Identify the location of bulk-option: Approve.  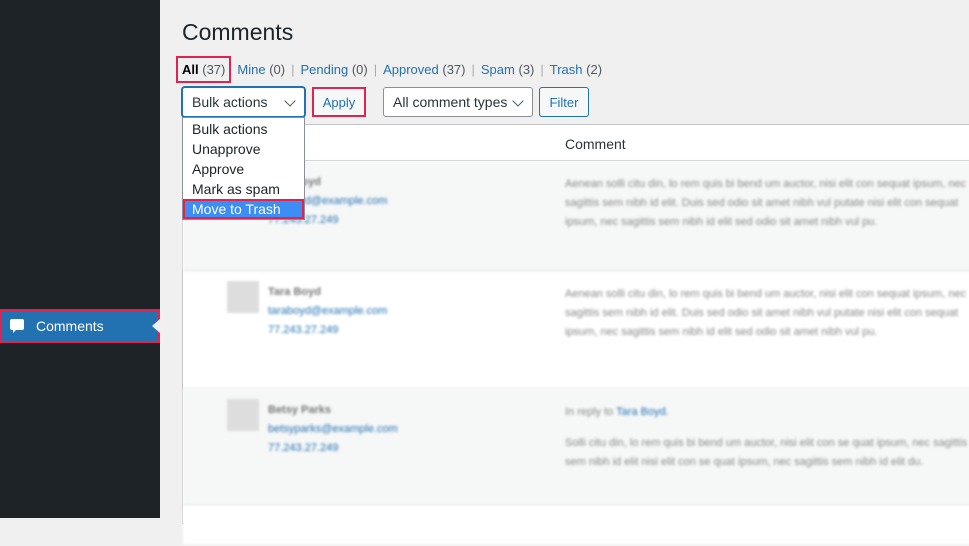
(243, 169).